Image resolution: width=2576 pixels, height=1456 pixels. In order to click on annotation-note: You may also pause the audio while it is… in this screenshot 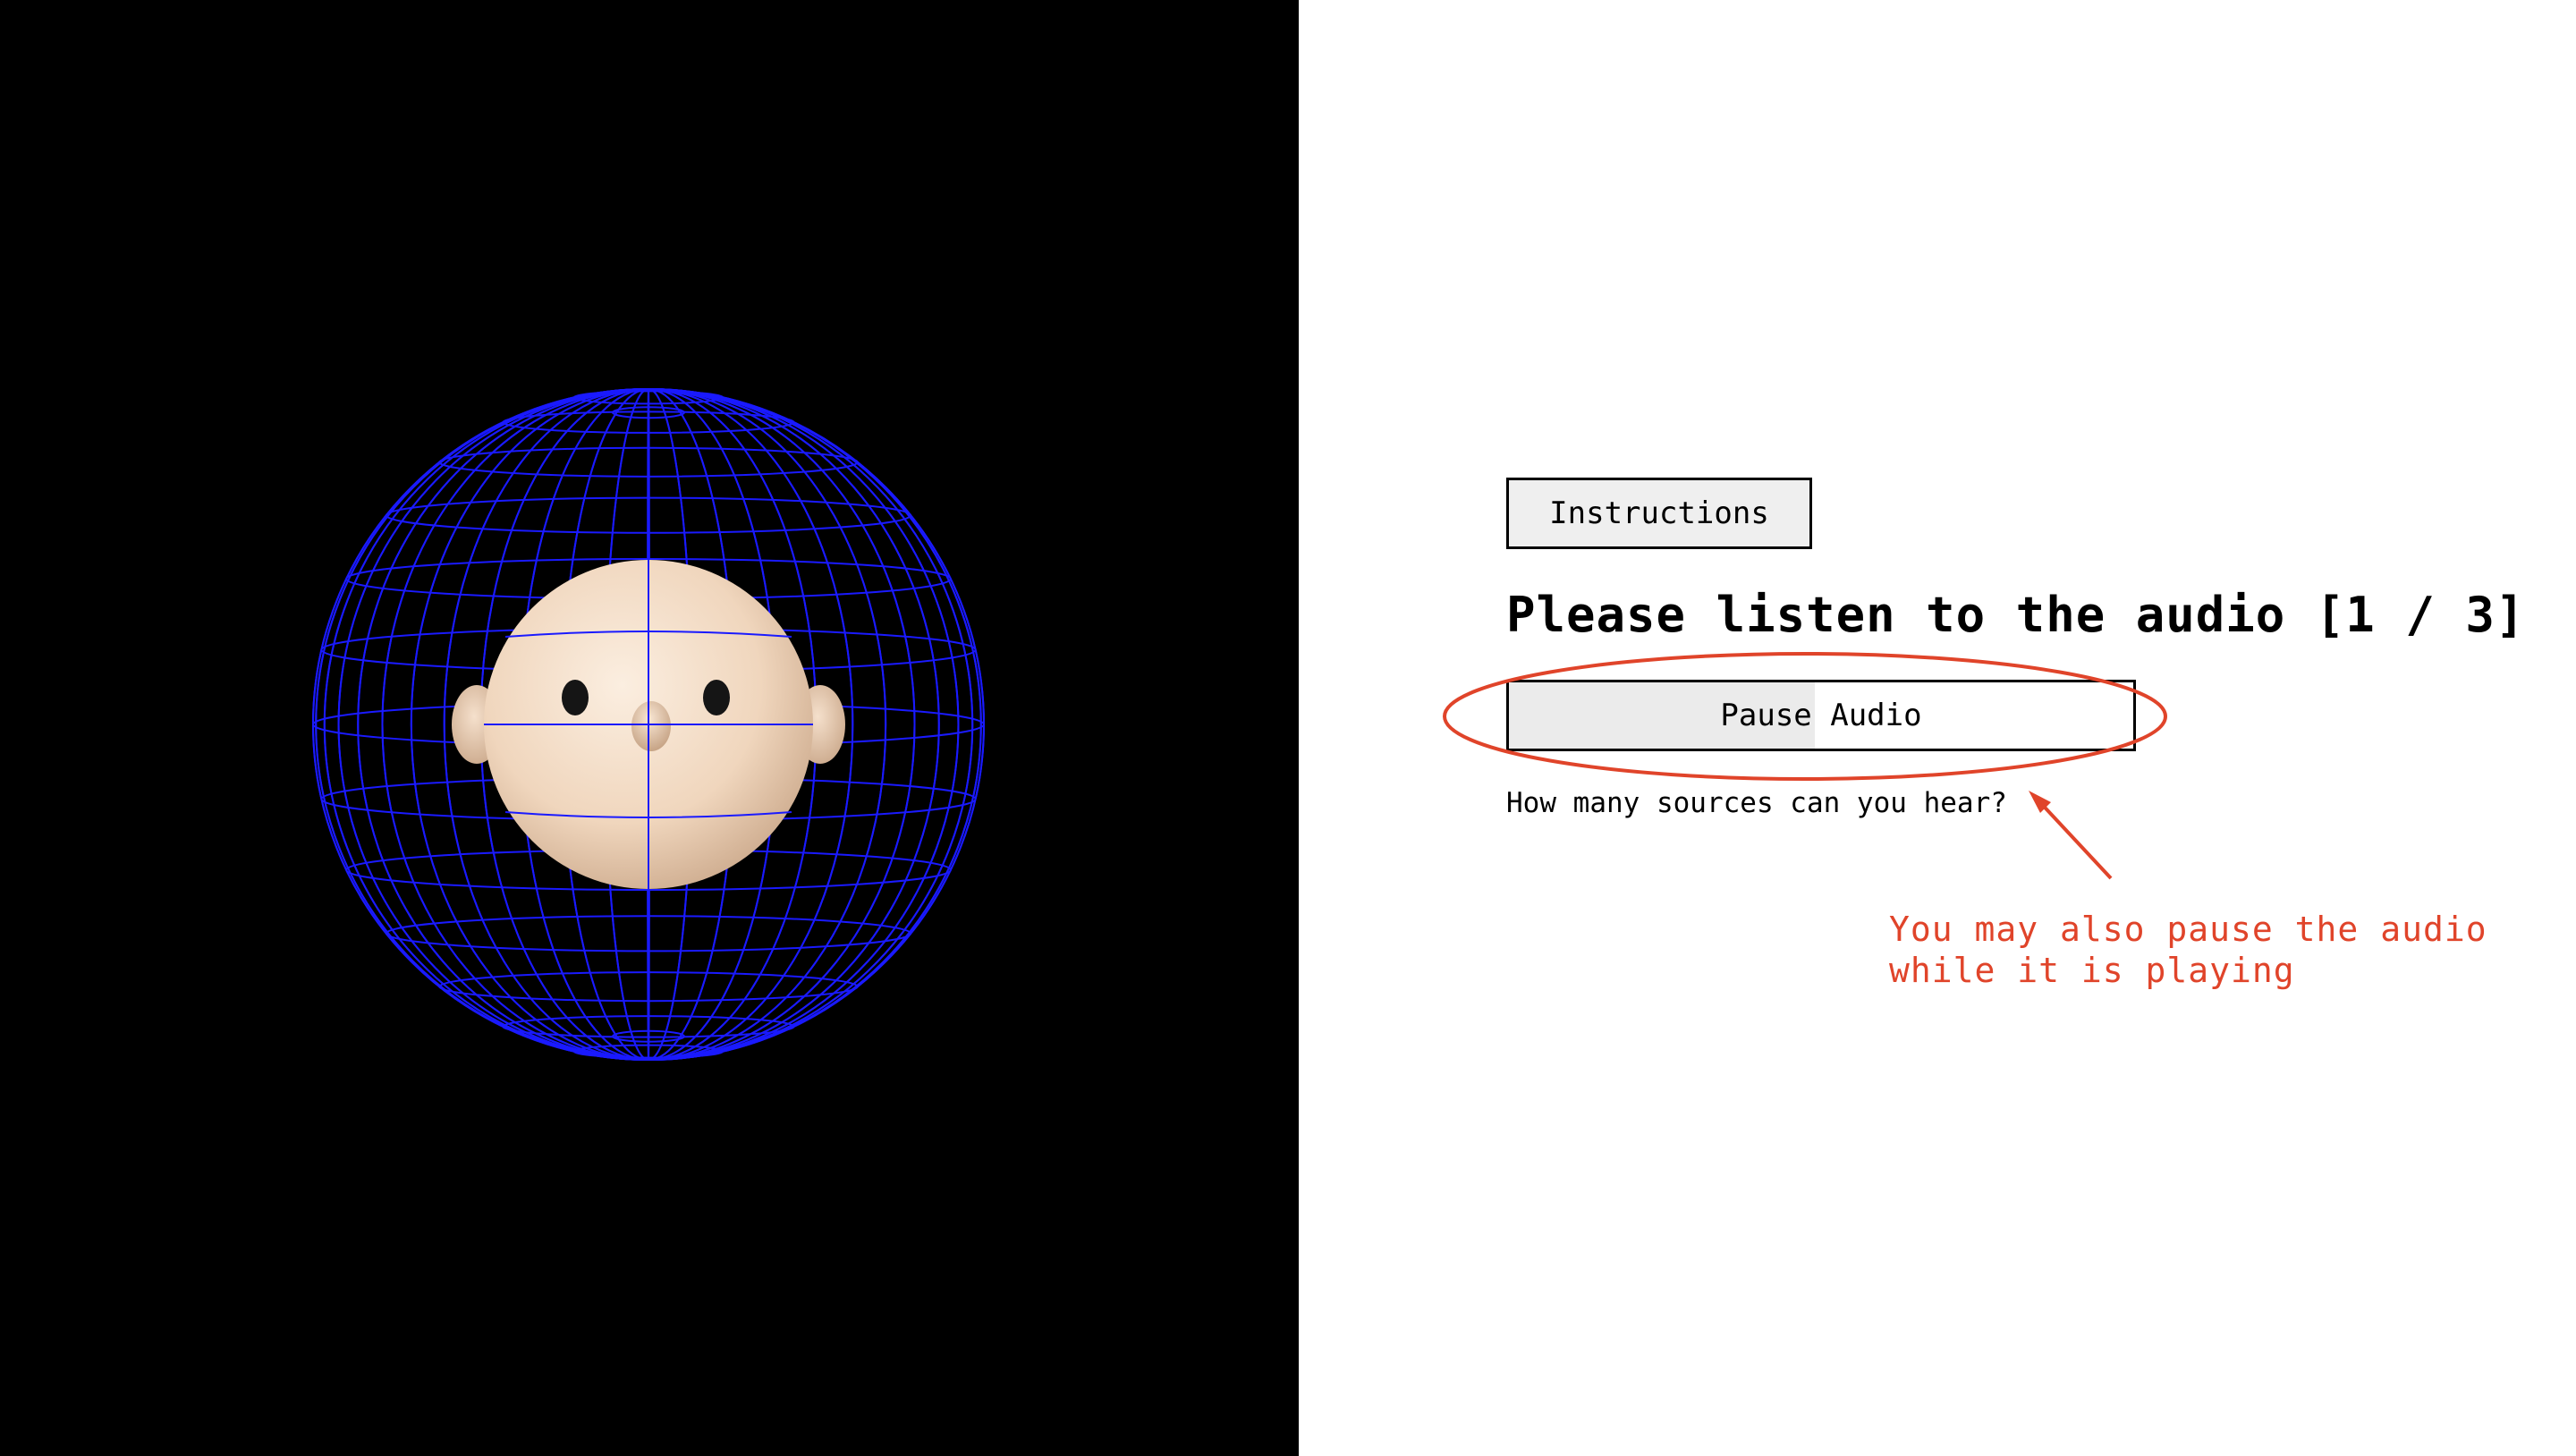, I will do `click(2188, 950)`.